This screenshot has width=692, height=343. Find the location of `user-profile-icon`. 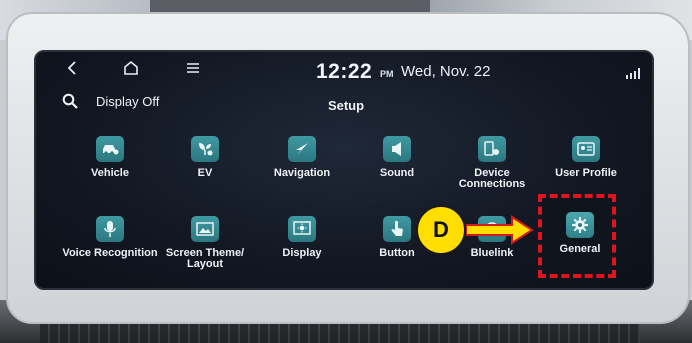

user-profile-icon is located at coordinates (586, 149).